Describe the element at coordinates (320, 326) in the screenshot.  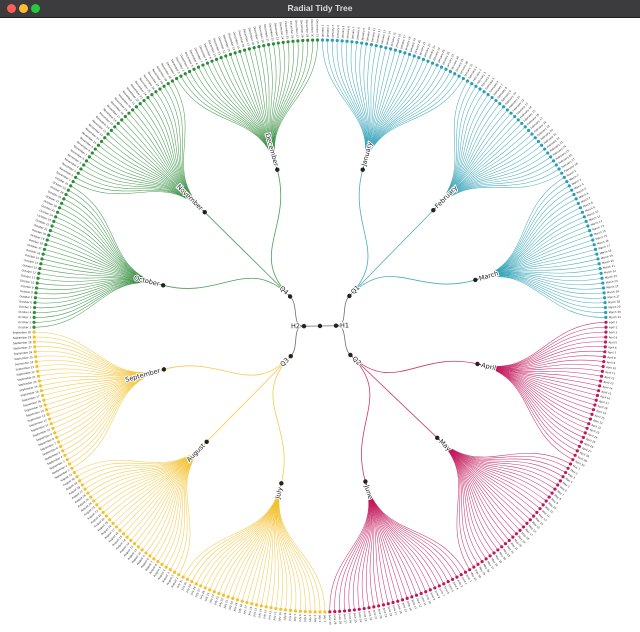
I see `node-root` at that location.